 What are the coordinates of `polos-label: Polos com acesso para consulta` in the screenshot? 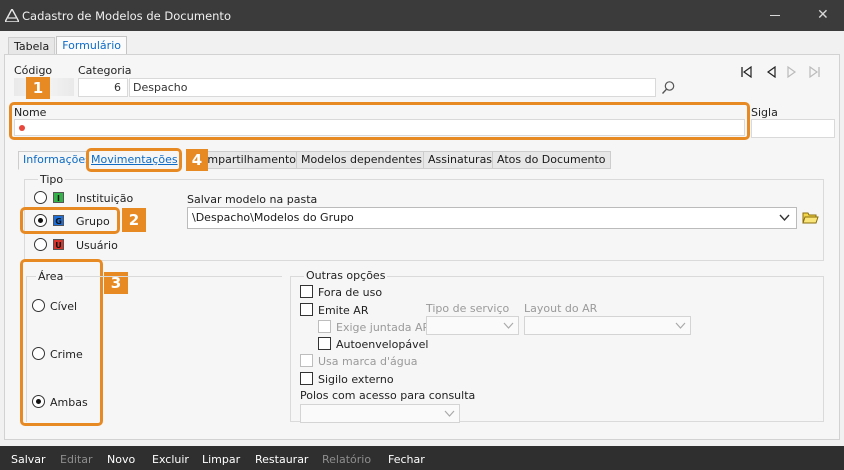 It's located at (388, 395).